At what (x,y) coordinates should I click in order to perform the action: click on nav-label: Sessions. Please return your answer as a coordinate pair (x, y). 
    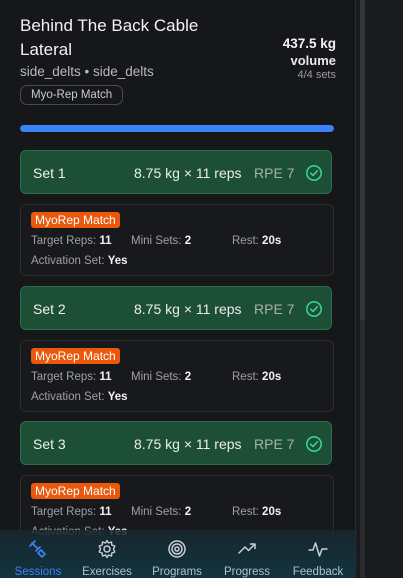
    Looking at the image, I should click on (38, 572).